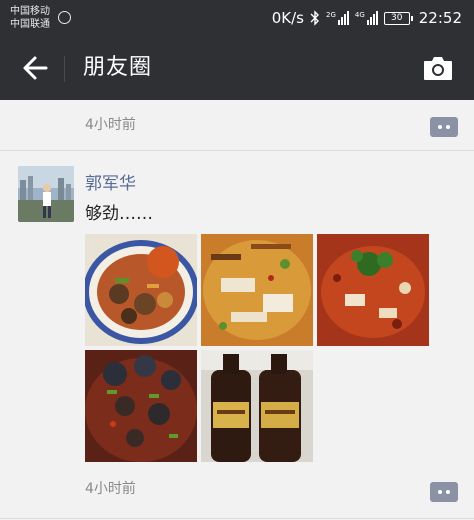 Image resolution: width=474 pixels, height=520 pixels. Describe the element at coordinates (314, 18) in the screenshot. I see `bluetooth-icon` at that location.